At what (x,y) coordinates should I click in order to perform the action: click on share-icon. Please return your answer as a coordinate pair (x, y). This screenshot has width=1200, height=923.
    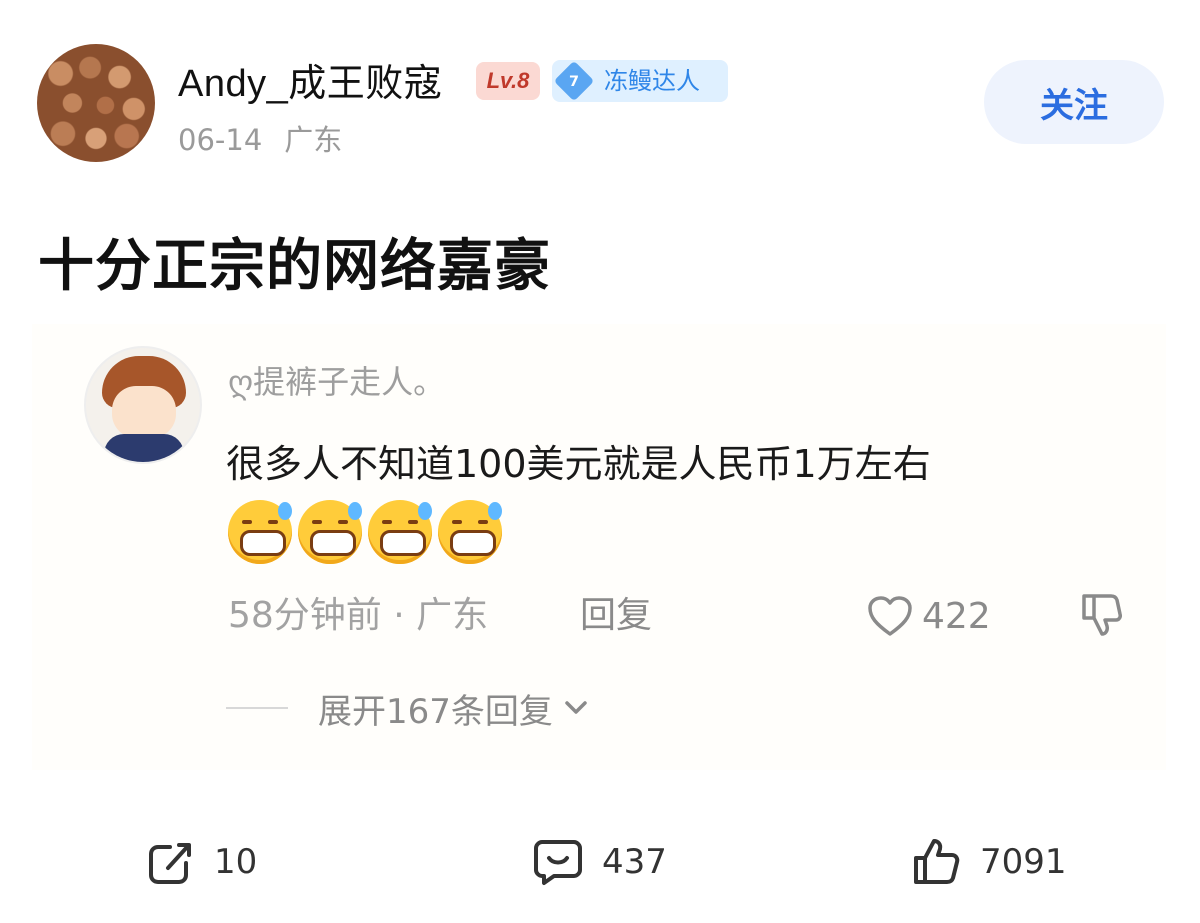
    Looking at the image, I should click on (170, 863).